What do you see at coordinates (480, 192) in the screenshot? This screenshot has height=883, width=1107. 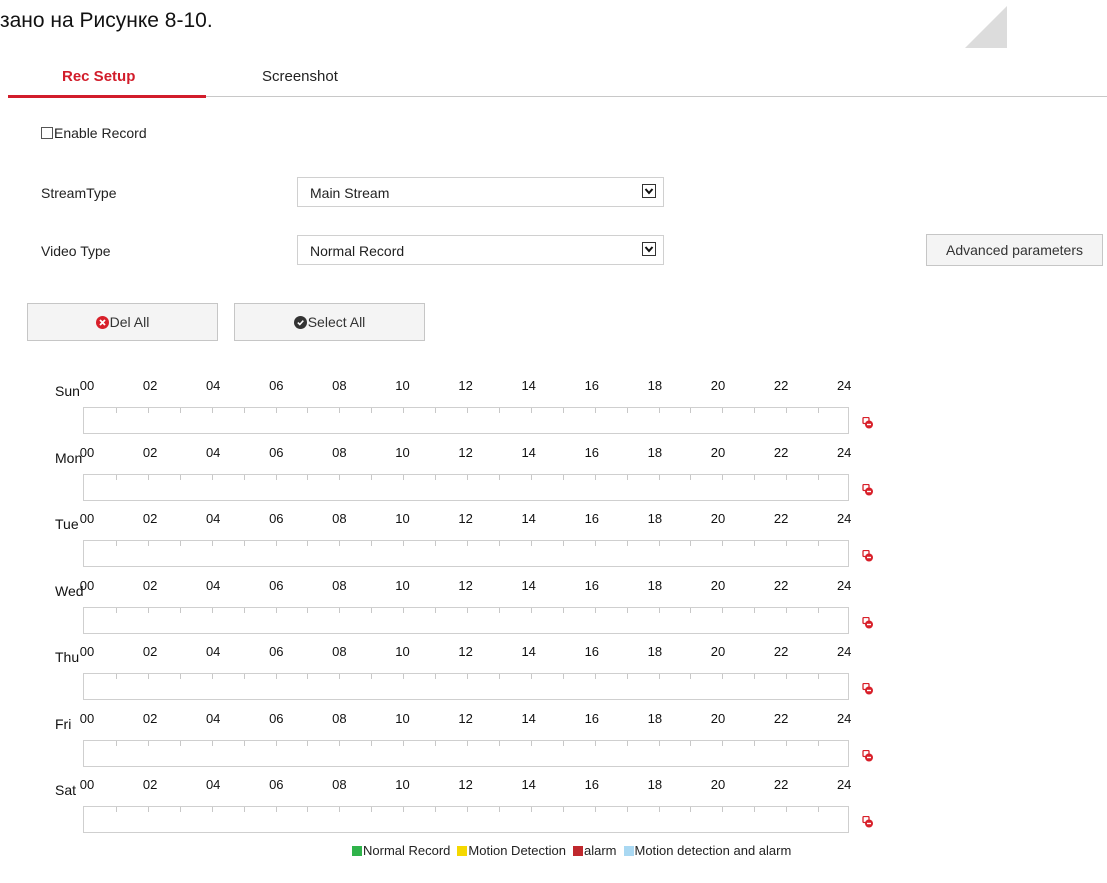 I see `stream-type-select: Main Stream` at bounding box center [480, 192].